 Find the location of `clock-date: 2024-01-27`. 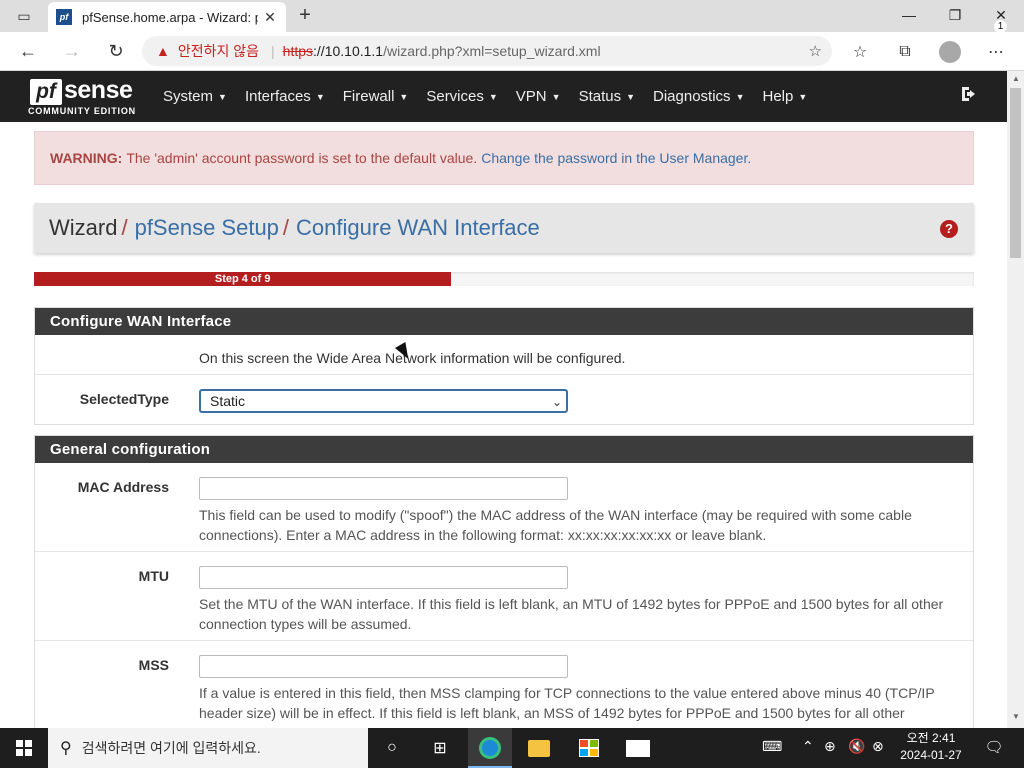

clock-date: 2024-01-27 is located at coordinates (931, 755).